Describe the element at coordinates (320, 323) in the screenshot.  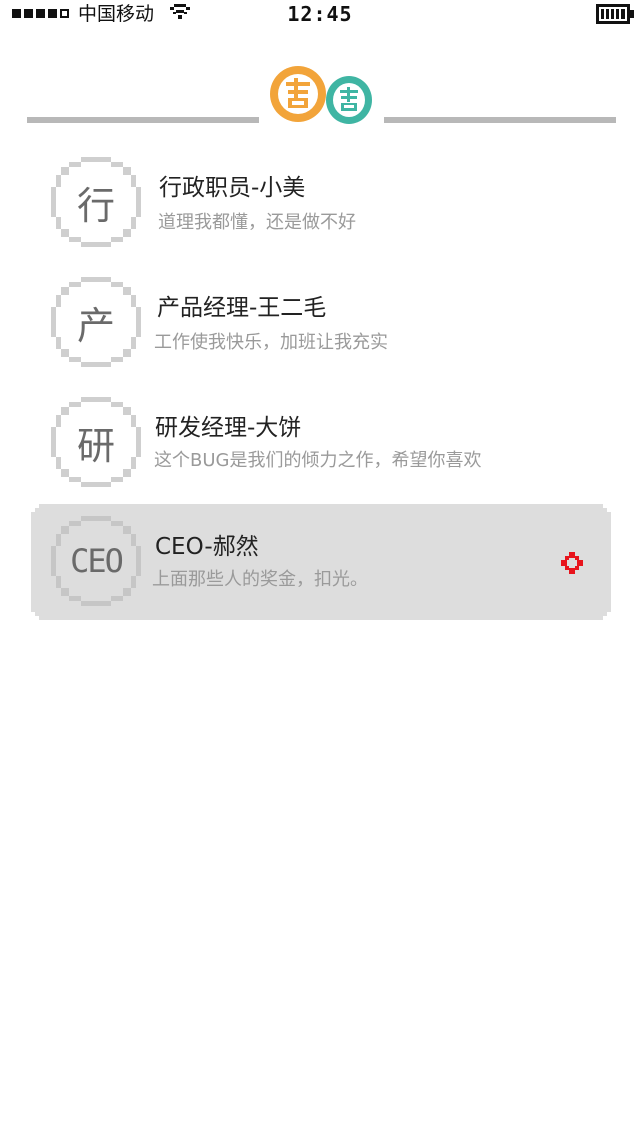
I see `list-item: 产 产品经理-王二毛 工作使我快乐，加班让我充实` at that location.